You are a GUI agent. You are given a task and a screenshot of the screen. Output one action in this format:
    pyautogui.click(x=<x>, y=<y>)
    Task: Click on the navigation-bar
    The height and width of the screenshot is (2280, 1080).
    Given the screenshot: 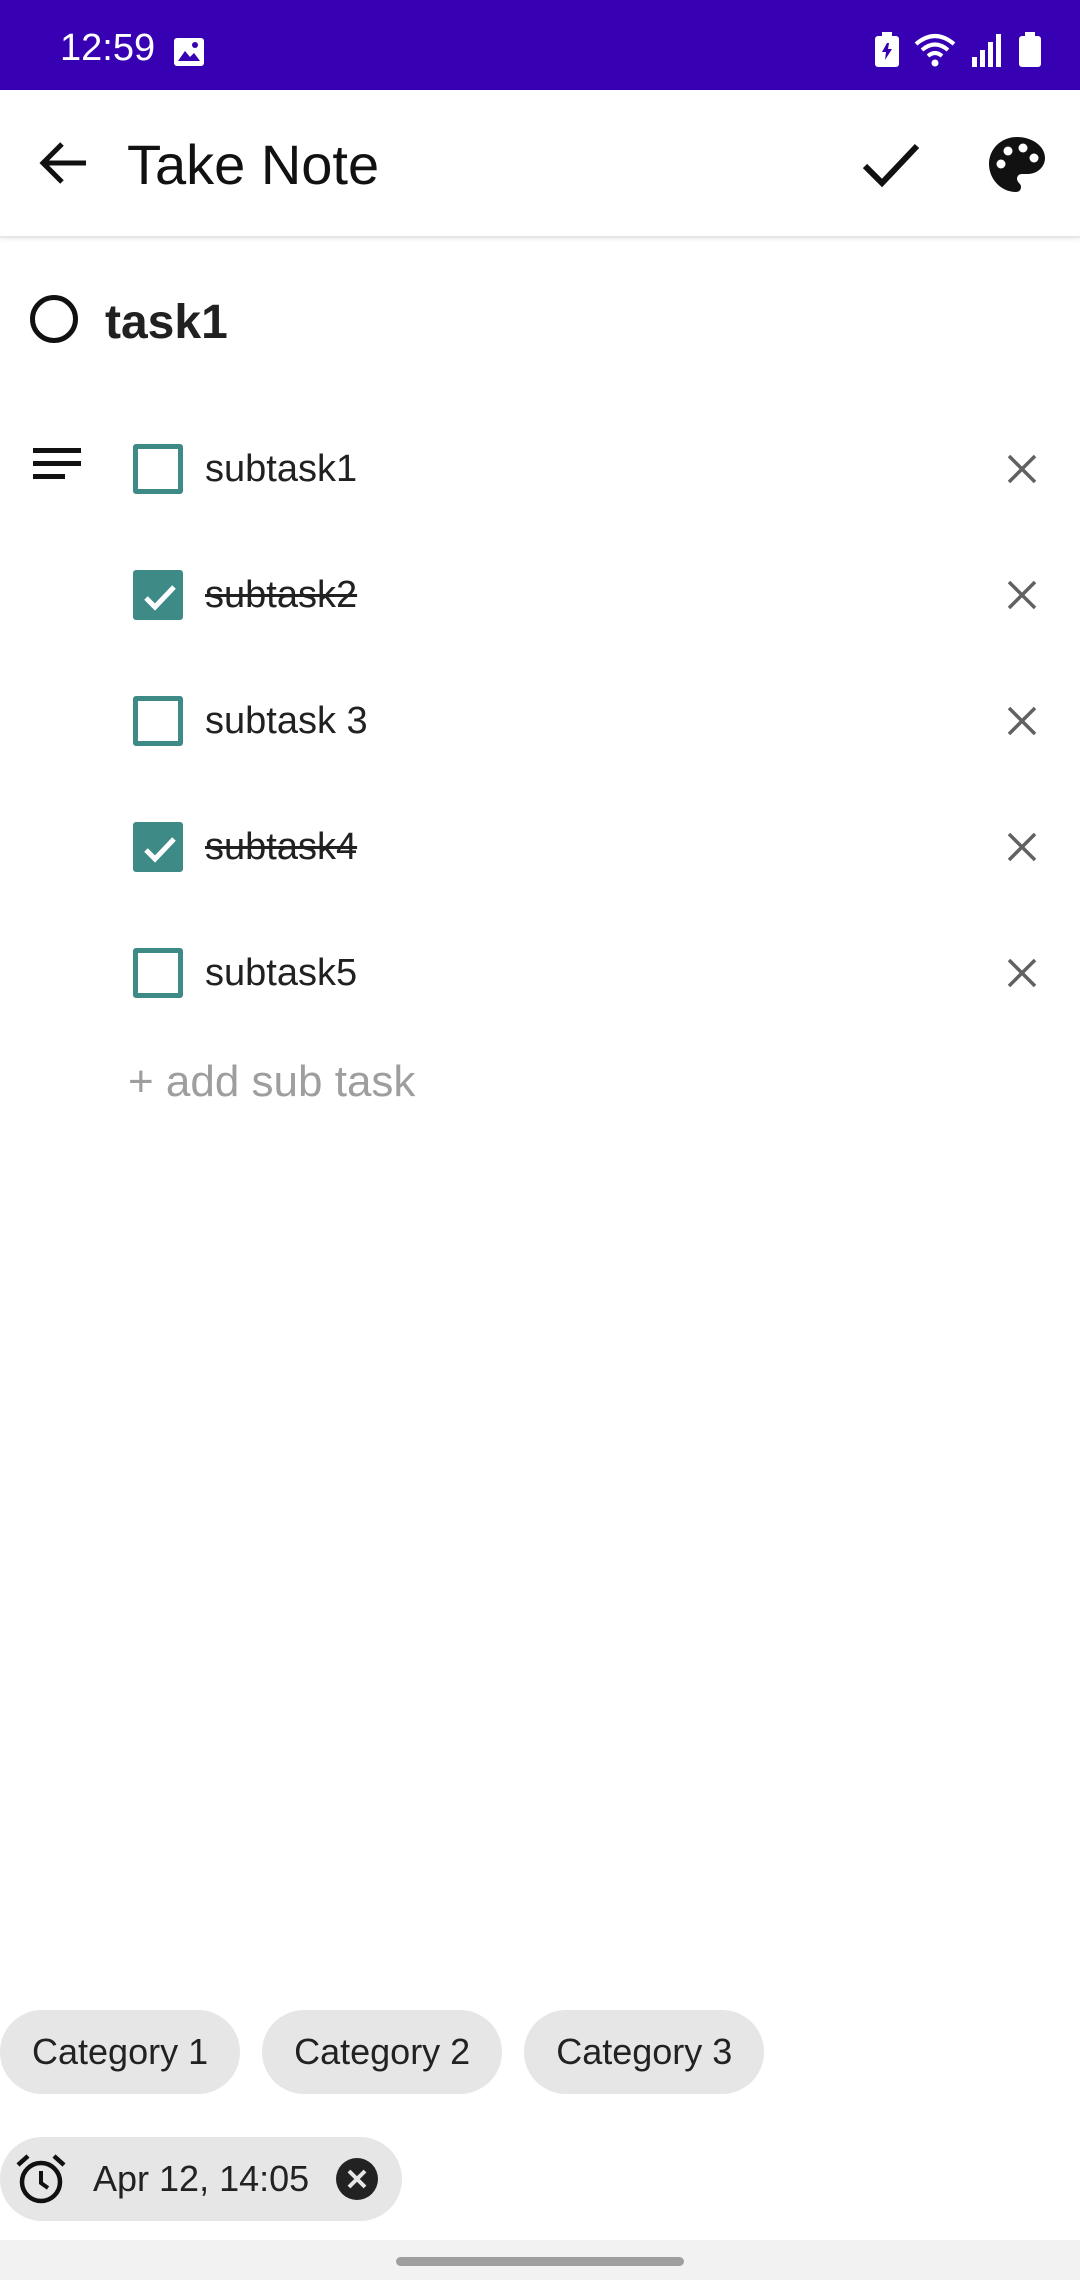 What is the action you would take?
    pyautogui.click(x=540, y=2260)
    